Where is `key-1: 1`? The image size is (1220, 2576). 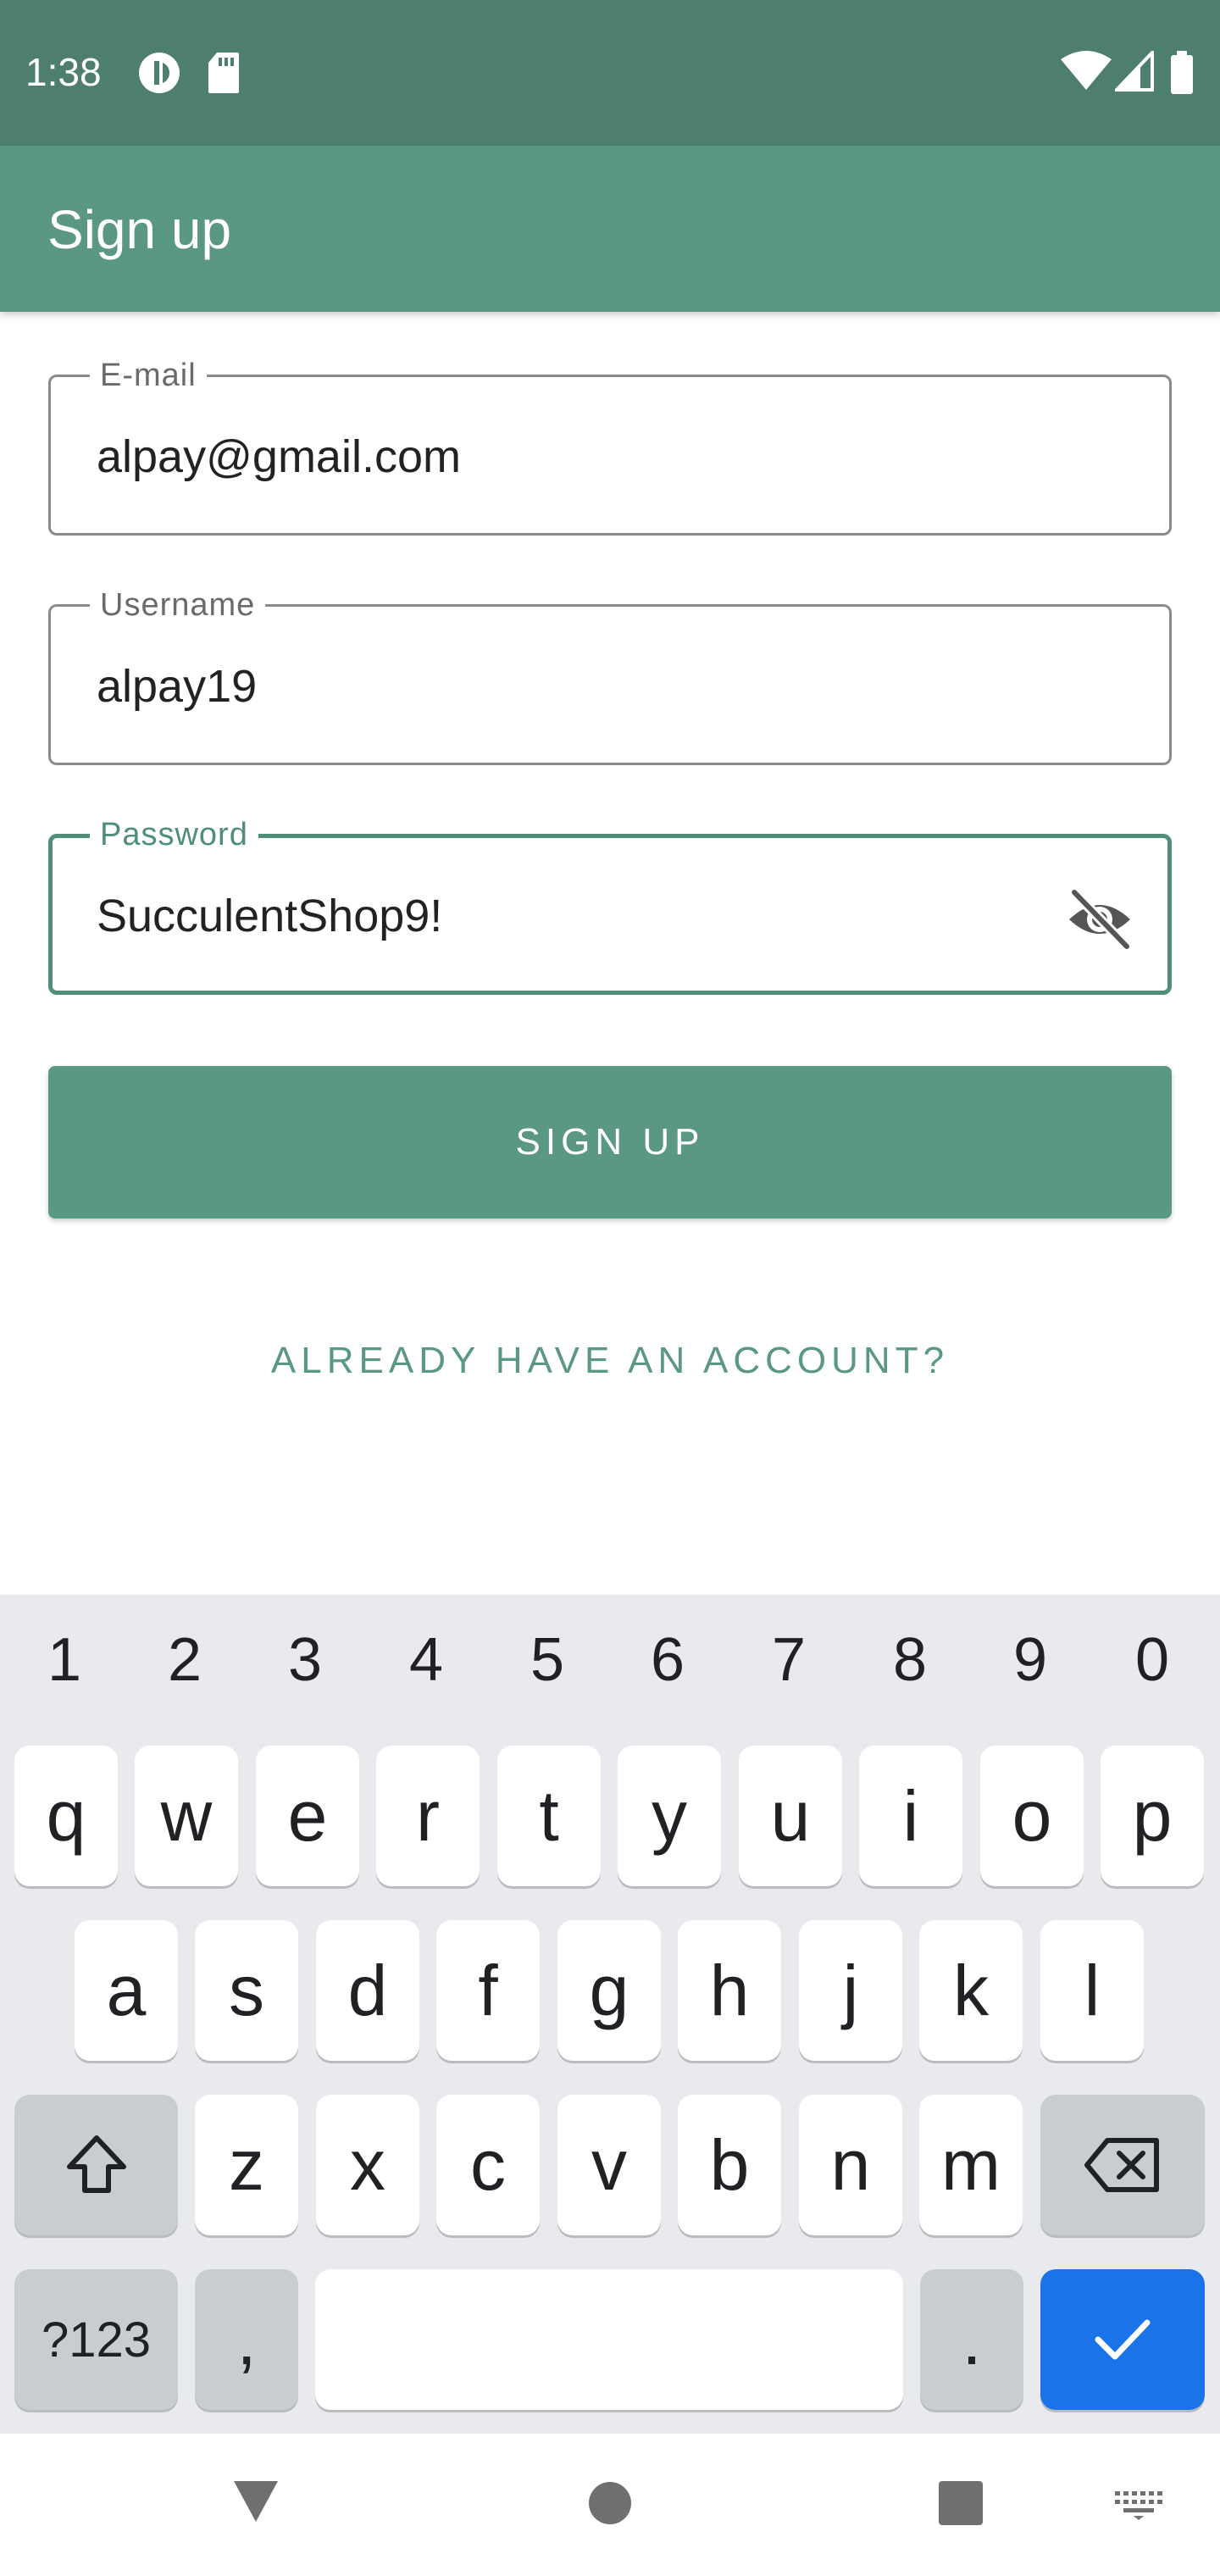
key-1: 1 is located at coordinates (64, 1660).